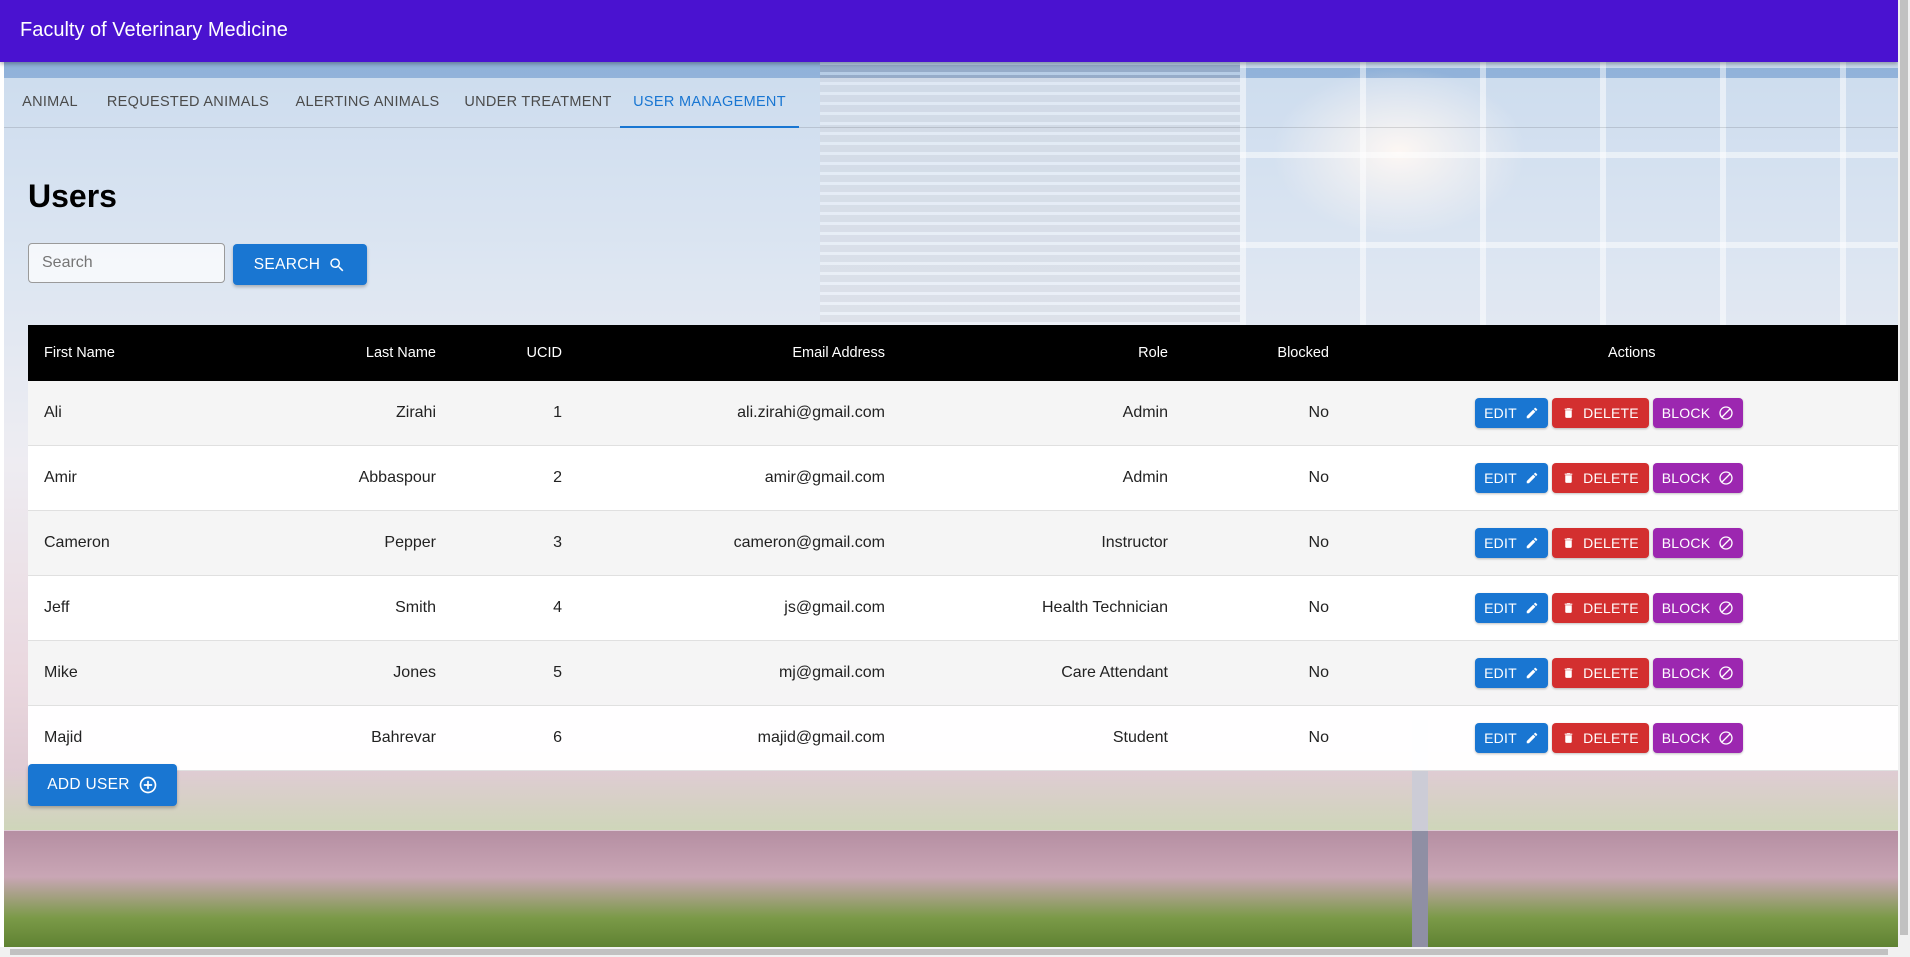 The height and width of the screenshot is (957, 1910). I want to click on cell-email: mj@gmail.com, so click(831, 672).